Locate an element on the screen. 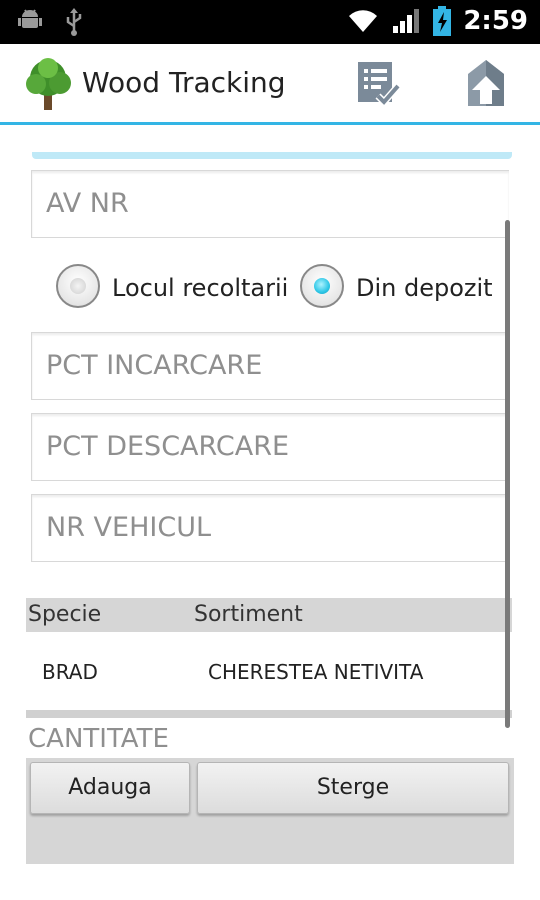 The width and height of the screenshot is (540, 900). pct-descarcare-field: PCT DESCARCARE is located at coordinates (270, 447).